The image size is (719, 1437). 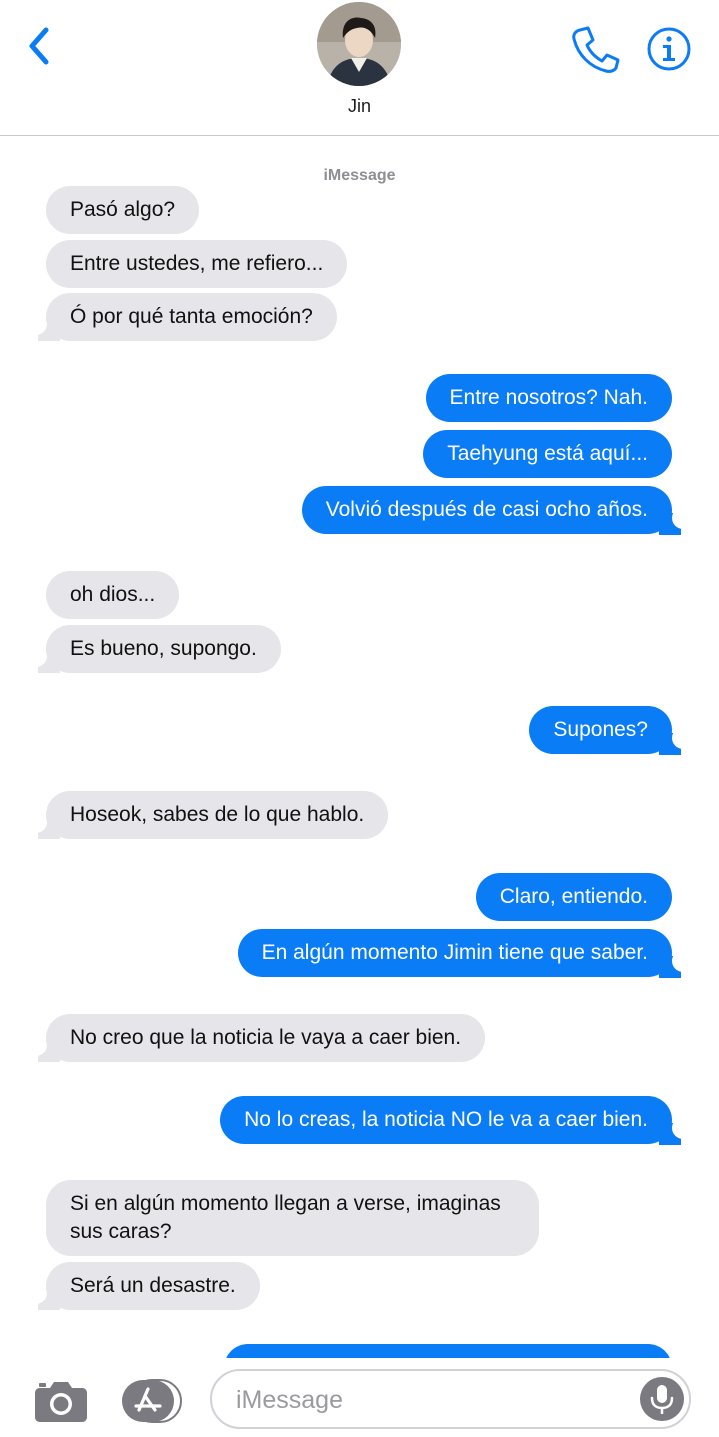 I want to click on camera-icon, so click(x=61, y=1402).